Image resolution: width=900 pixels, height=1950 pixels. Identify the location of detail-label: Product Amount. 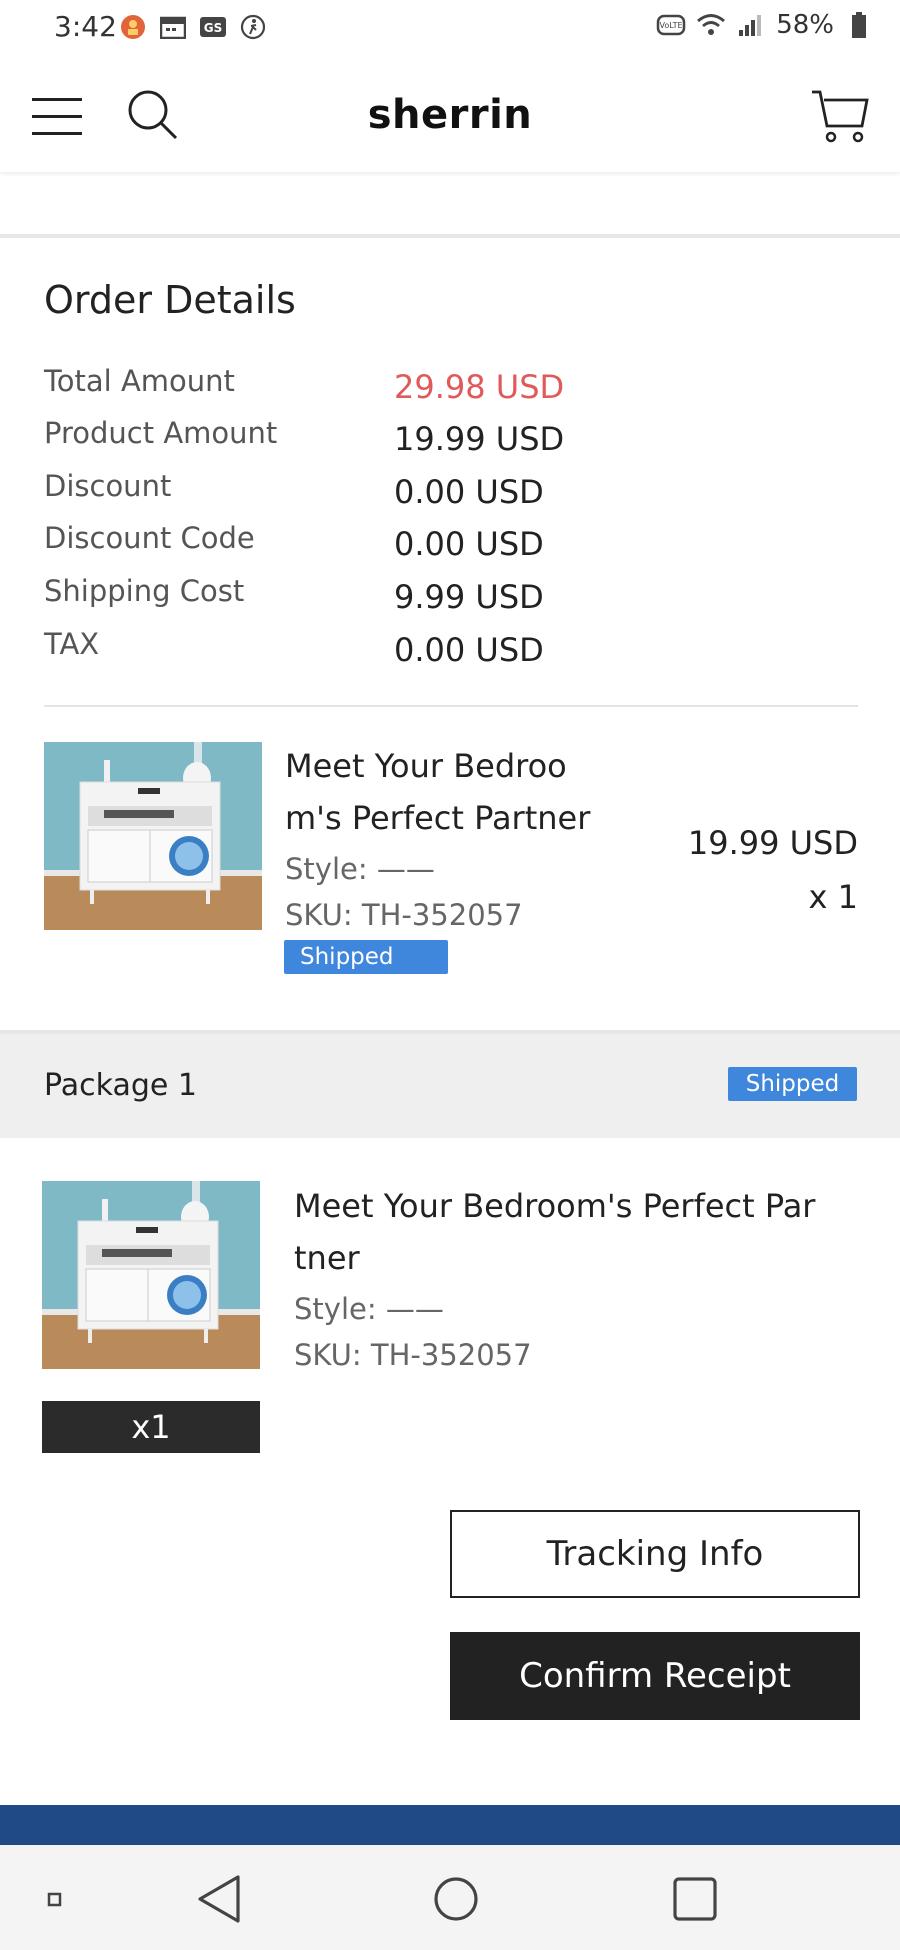
(161, 433).